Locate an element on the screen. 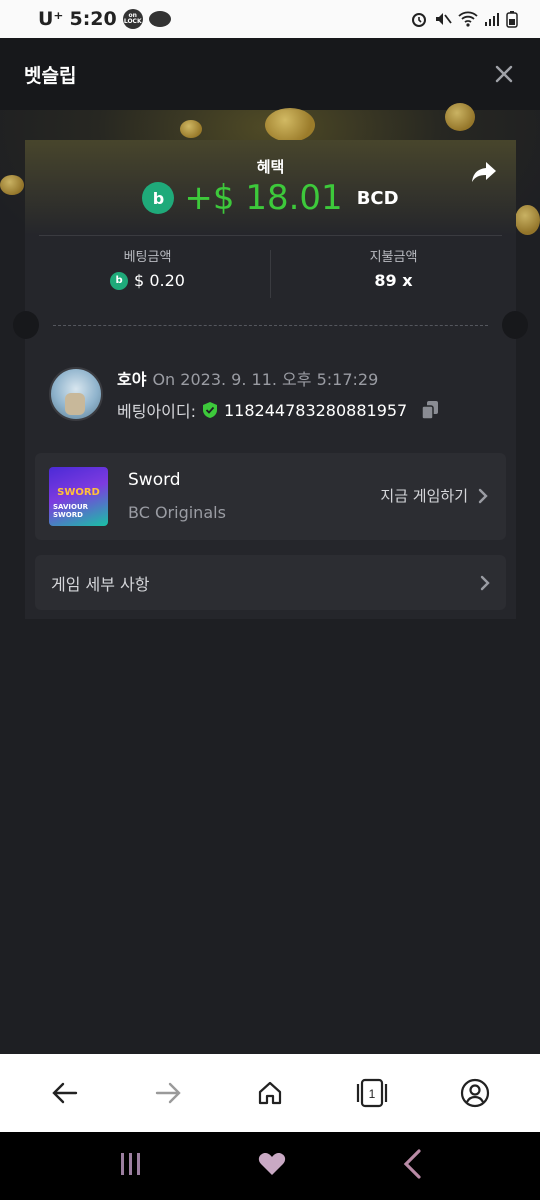 Image resolution: width=540 pixels, height=1200 pixels. forward-button is located at coordinates (168, 1093).